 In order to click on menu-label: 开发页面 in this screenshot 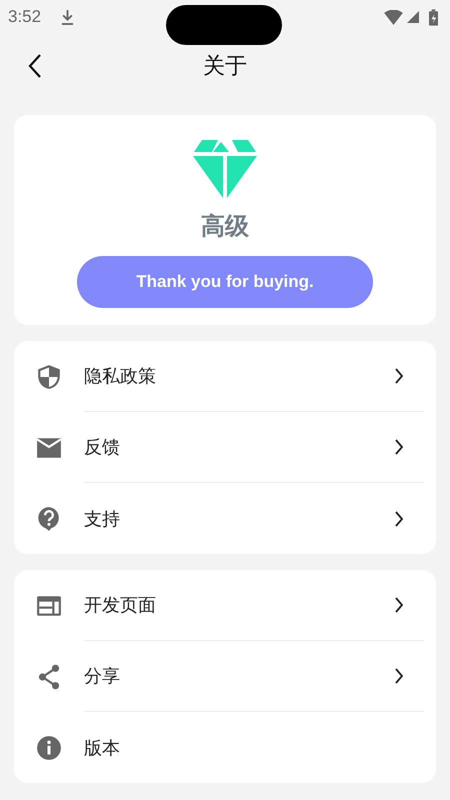, I will do `click(120, 605)`.